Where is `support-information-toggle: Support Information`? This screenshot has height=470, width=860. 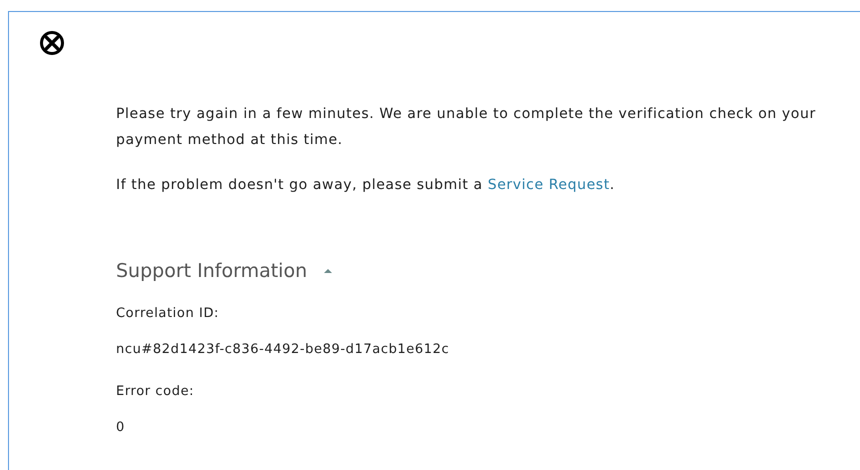 support-information-toggle: Support Information is located at coordinates (212, 271).